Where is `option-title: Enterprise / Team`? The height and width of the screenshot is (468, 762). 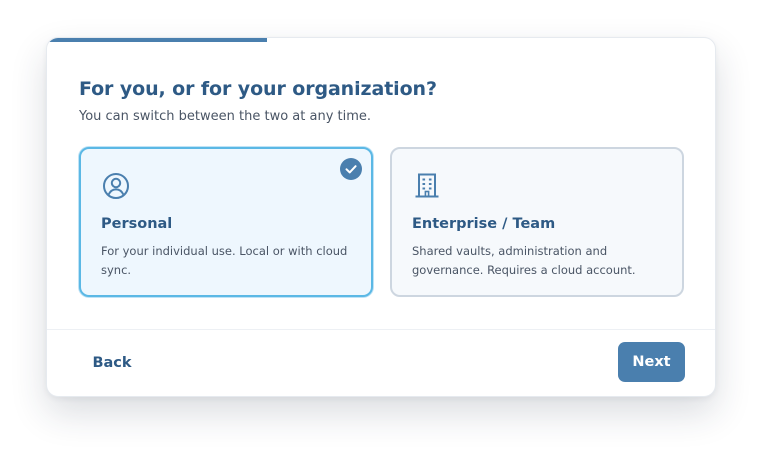
option-title: Enterprise / Team is located at coordinates (484, 224).